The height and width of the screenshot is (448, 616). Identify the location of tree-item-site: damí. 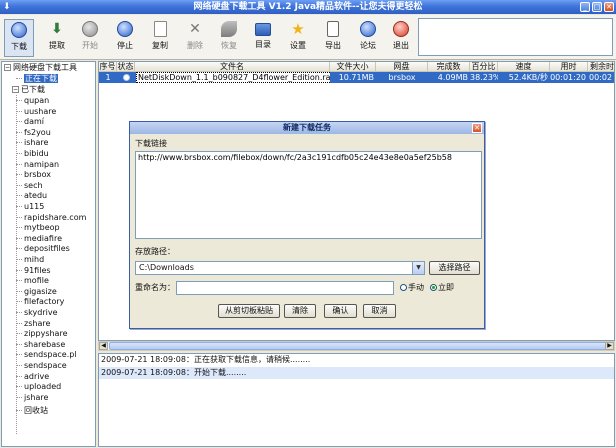
(30, 121).